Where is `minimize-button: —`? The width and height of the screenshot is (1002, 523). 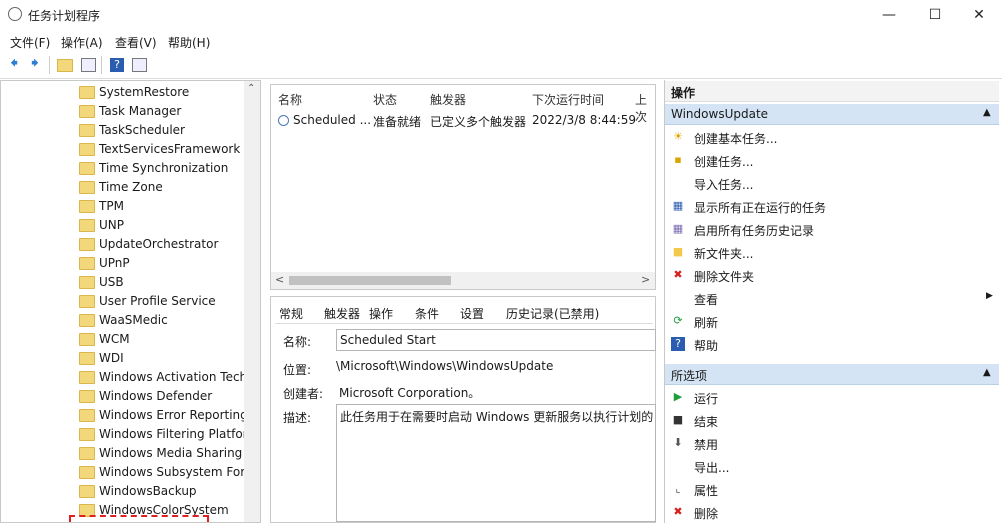 minimize-button: — is located at coordinates (889, 15).